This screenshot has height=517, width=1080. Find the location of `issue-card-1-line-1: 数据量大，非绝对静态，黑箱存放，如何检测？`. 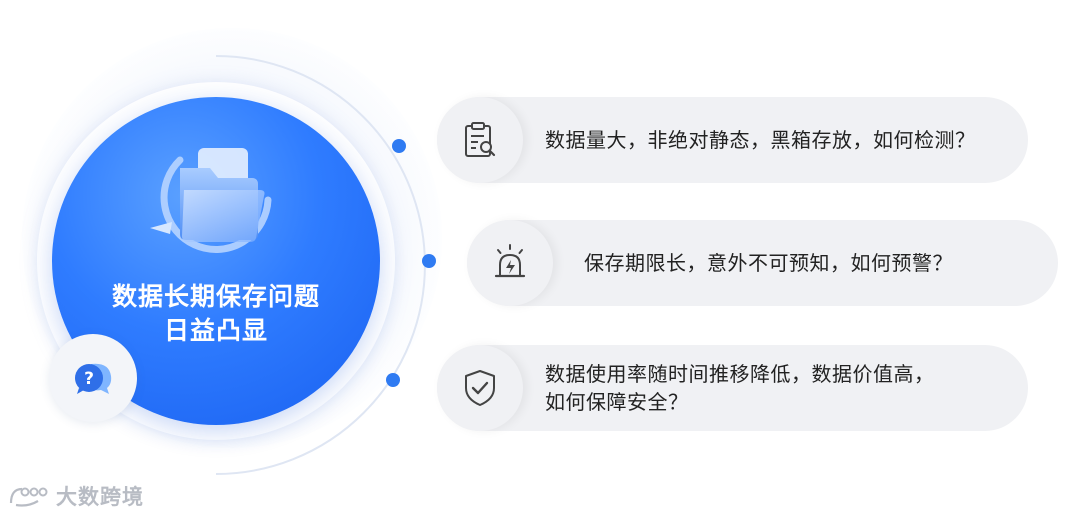

issue-card-1-line-1: 数据量大，非绝对静态，黑箱存放，如何检测？ is located at coordinates (760, 140).